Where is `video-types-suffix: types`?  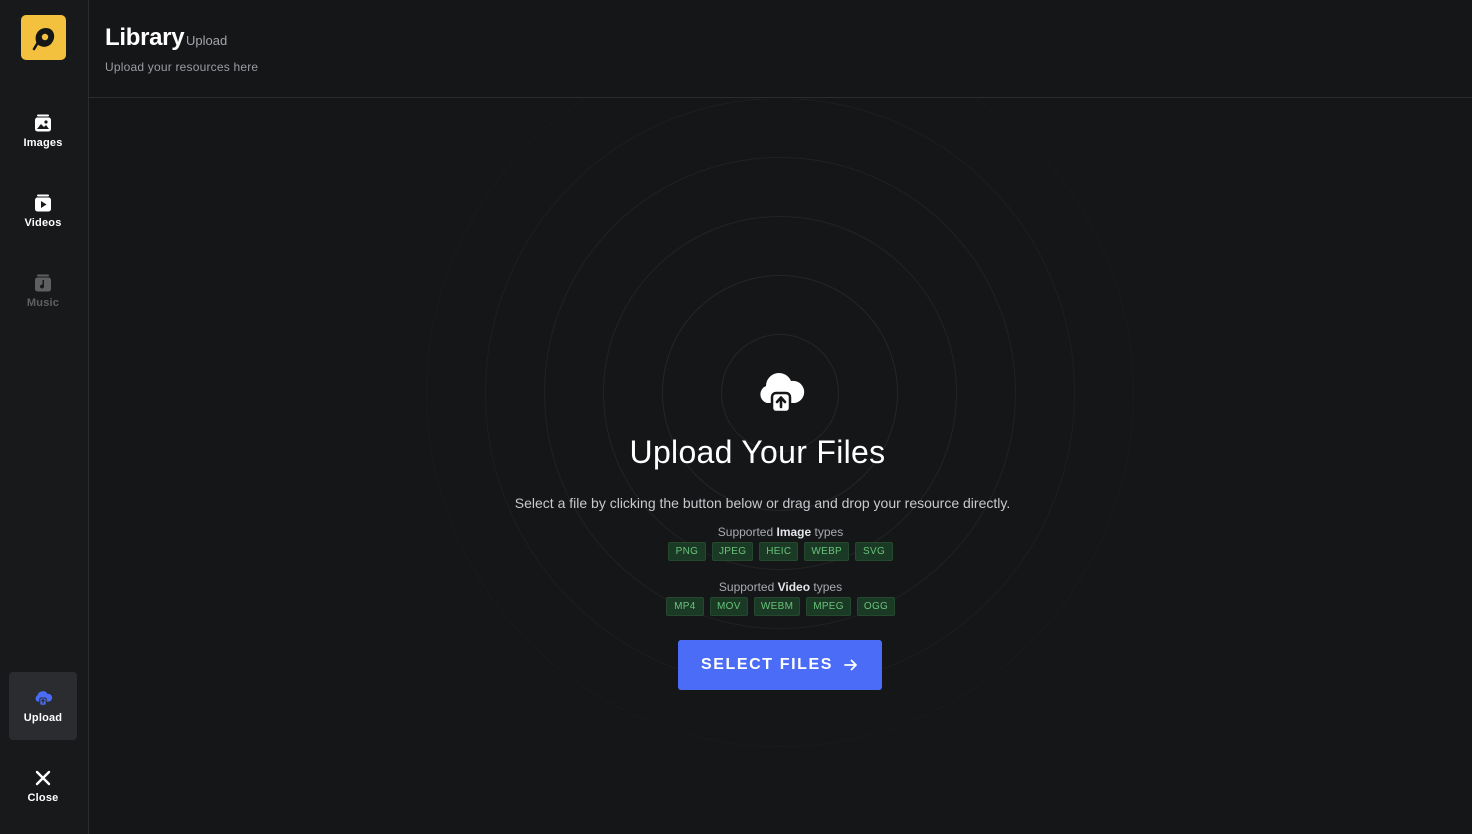
video-types-suffix: types is located at coordinates (826, 587).